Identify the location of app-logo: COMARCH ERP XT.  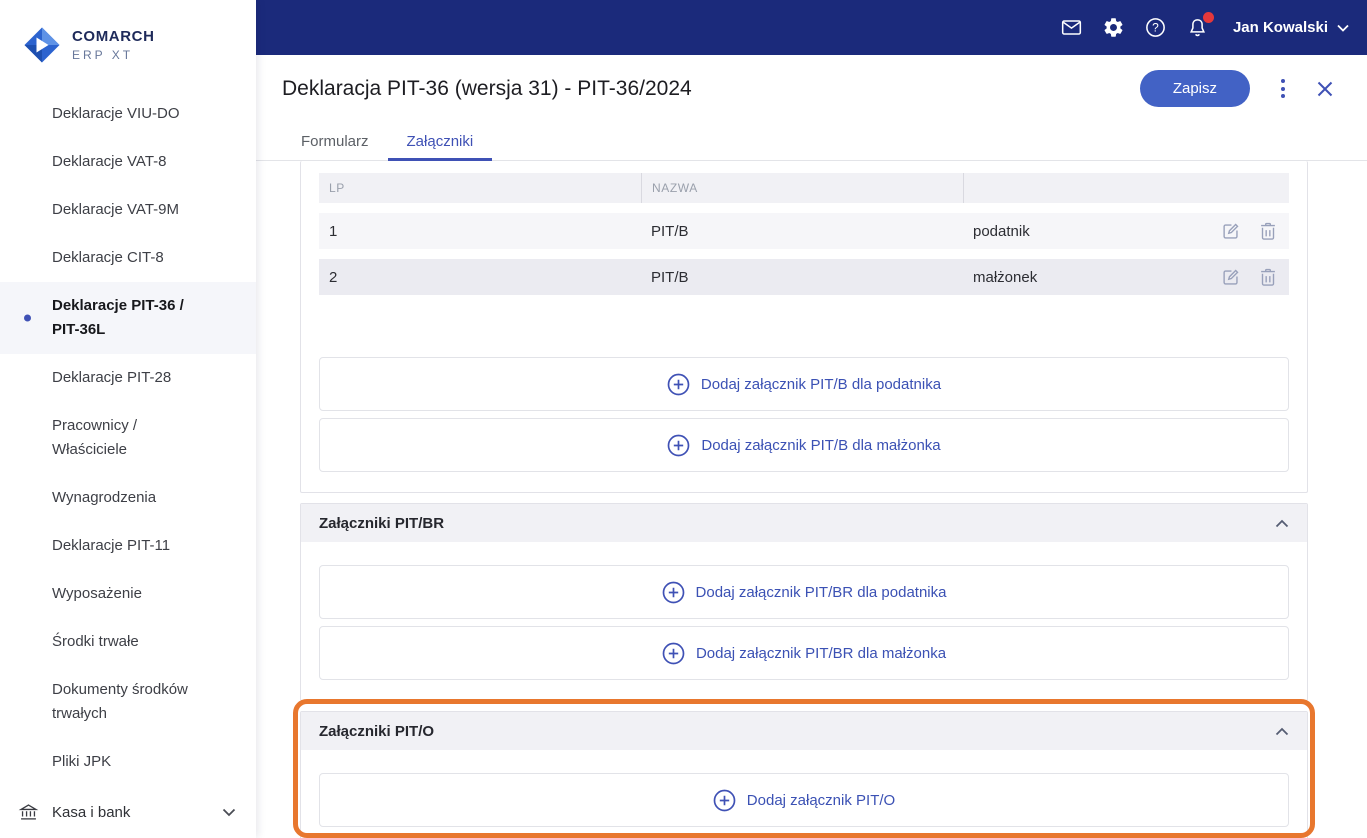
(128, 45).